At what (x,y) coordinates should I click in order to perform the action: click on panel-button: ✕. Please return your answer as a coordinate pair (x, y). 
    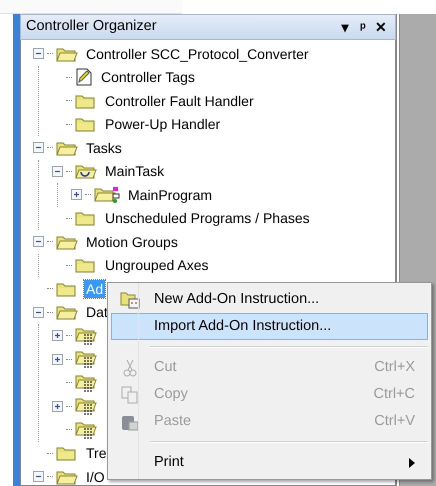
    Looking at the image, I should click on (381, 27).